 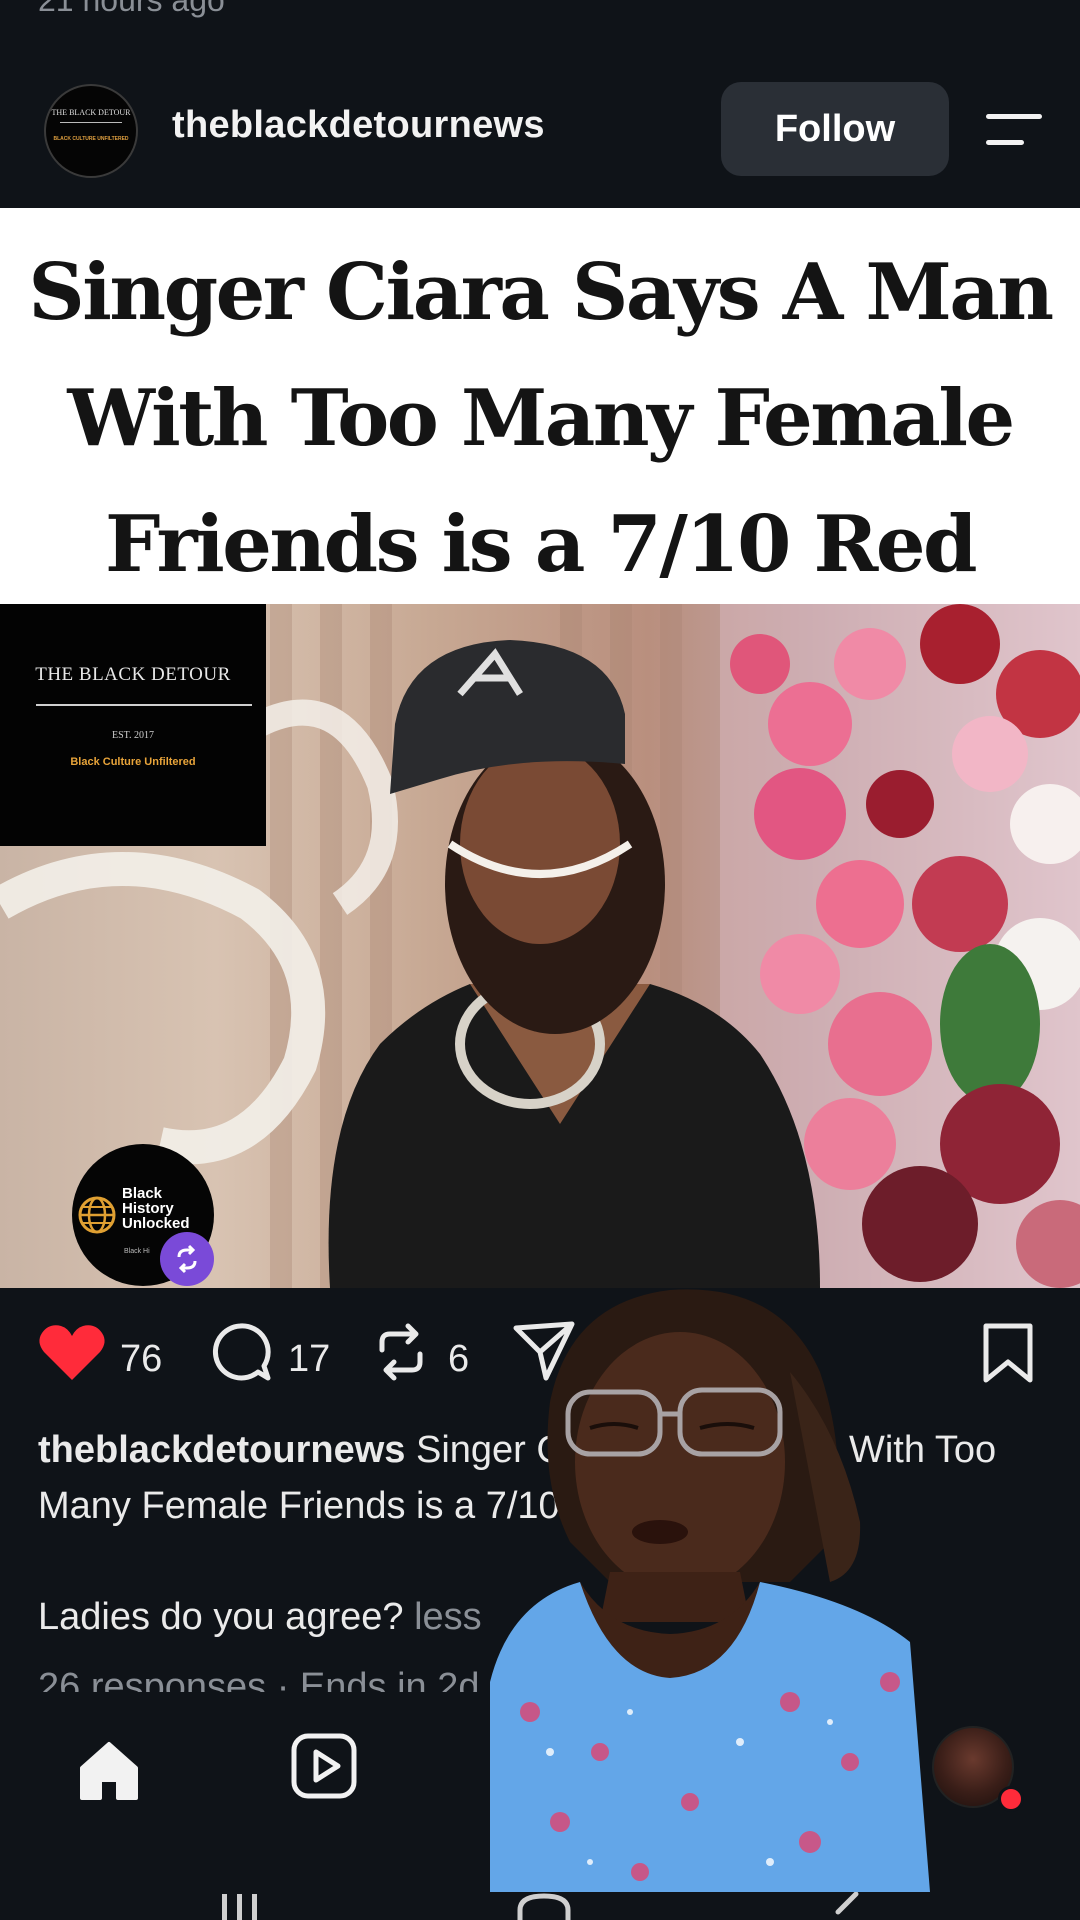 What do you see at coordinates (1011, 1799) in the screenshot?
I see `notification-dot` at bounding box center [1011, 1799].